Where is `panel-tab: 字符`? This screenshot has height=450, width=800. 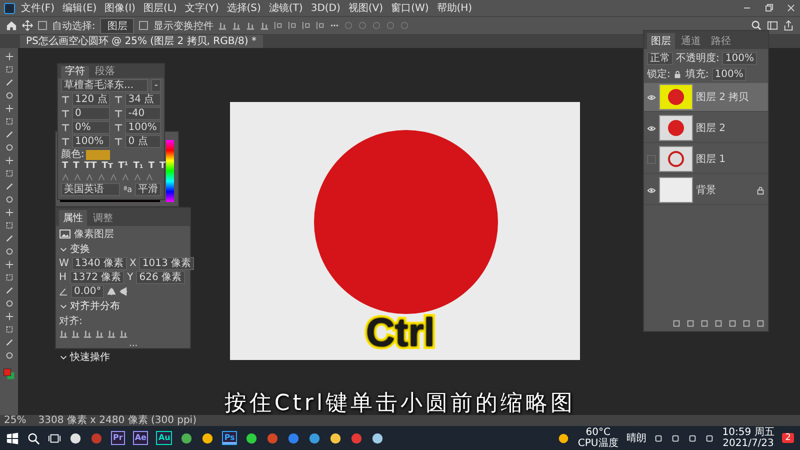 panel-tab: 字符 is located at coordinates (75, 72).